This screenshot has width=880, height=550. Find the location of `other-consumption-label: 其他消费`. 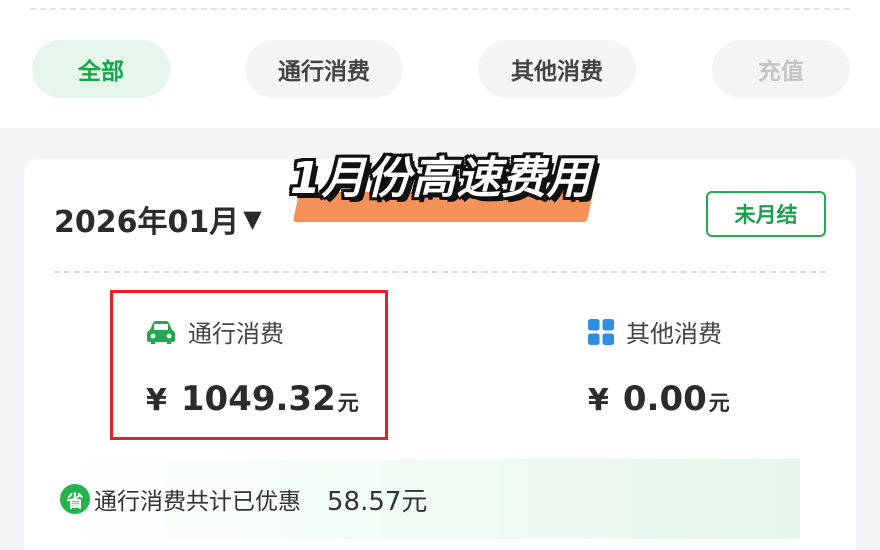

other-consumption-label: 其他消费 is located at coordinates (674, 334).